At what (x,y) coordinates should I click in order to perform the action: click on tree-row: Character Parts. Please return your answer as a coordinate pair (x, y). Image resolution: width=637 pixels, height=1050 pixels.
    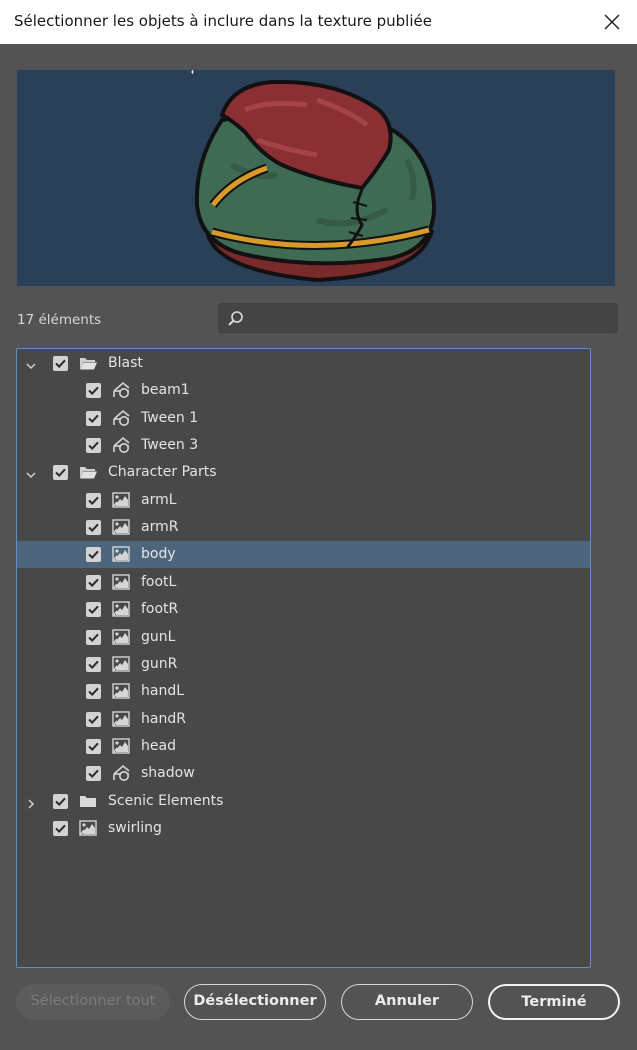
    Looking at the image, I should click on (303, 472).